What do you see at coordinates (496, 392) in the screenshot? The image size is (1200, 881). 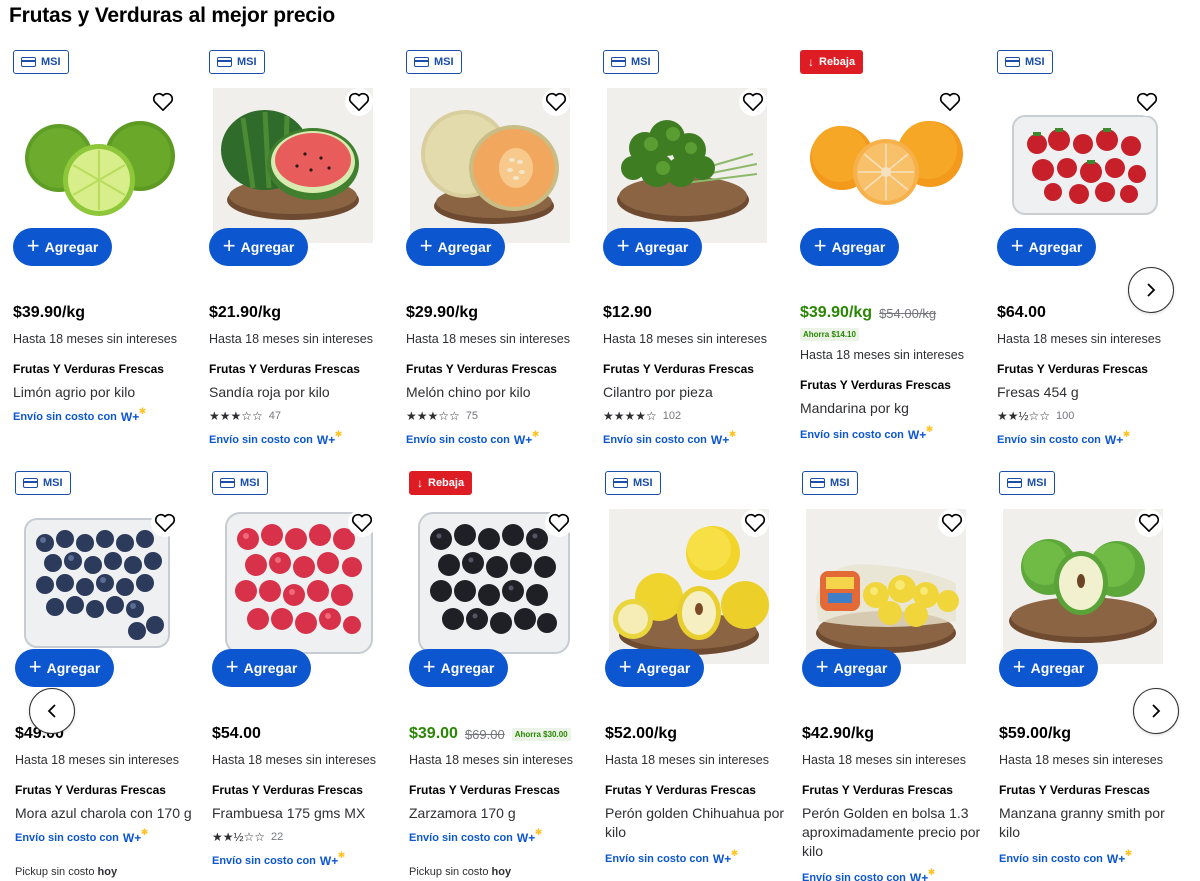 I see `product-name: Melón chino por kilo` at bounding box center [496, 392].